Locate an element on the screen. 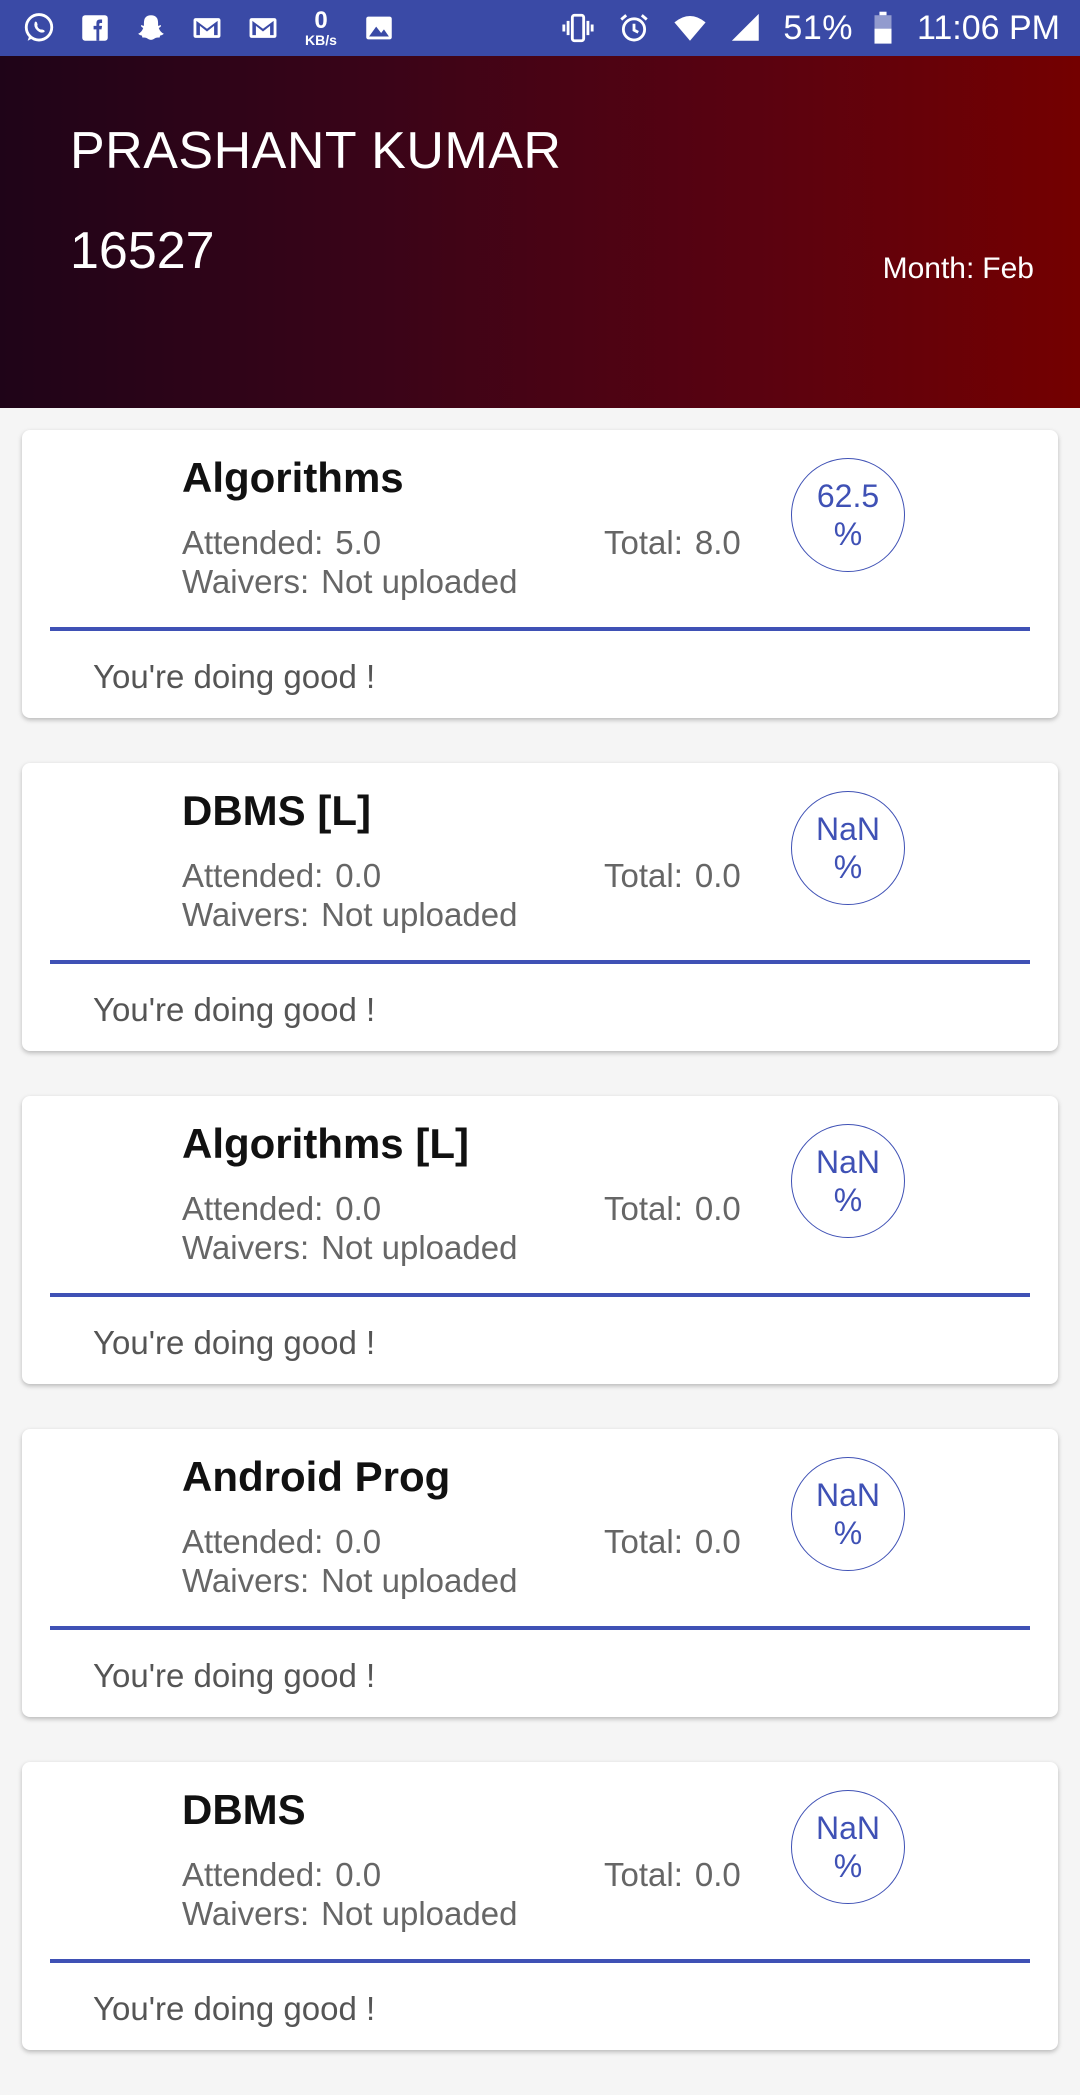  status-bar: 0 KB/s 51% 11:06 PM is located at coordinates (540, 28).